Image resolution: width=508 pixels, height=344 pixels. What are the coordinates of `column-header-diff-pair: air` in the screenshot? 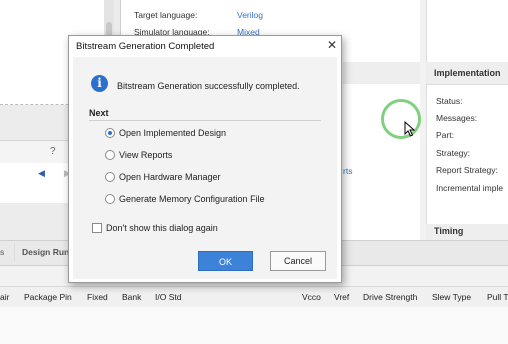 It's located at (4, 297).